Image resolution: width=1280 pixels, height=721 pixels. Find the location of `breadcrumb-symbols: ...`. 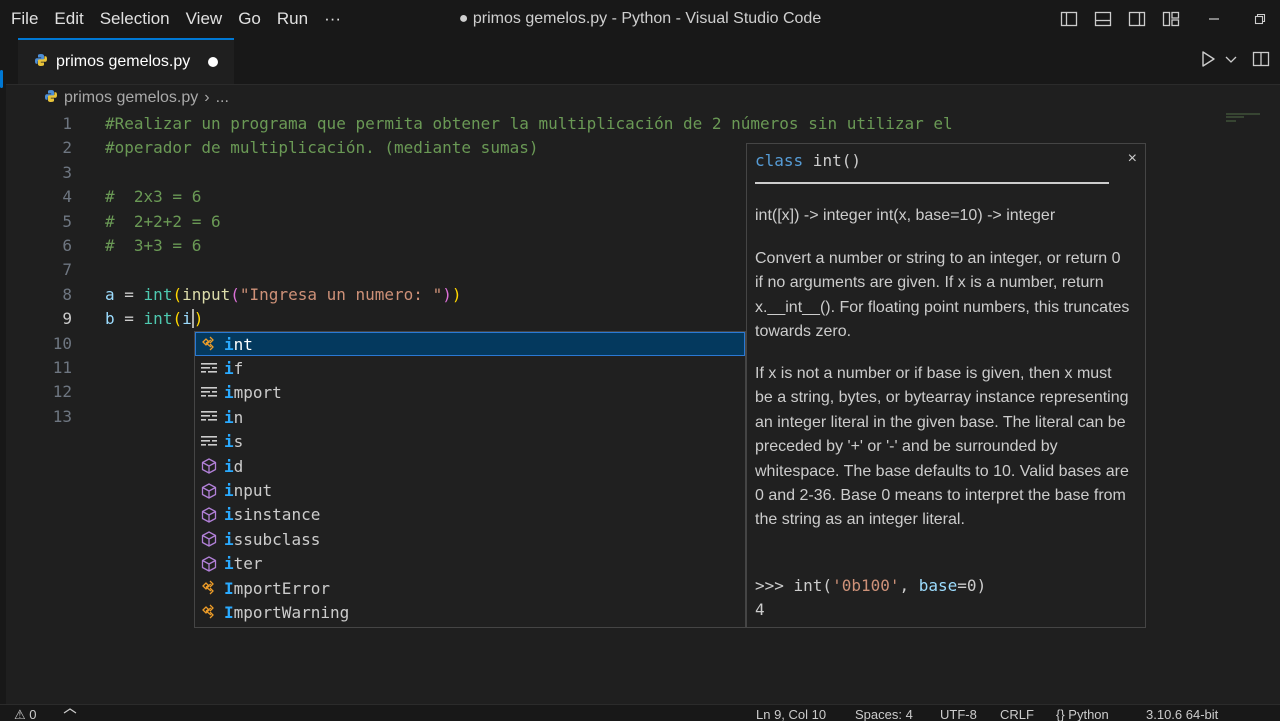

breadcrumb-symbols: ... is located at coordinates (222, 98).